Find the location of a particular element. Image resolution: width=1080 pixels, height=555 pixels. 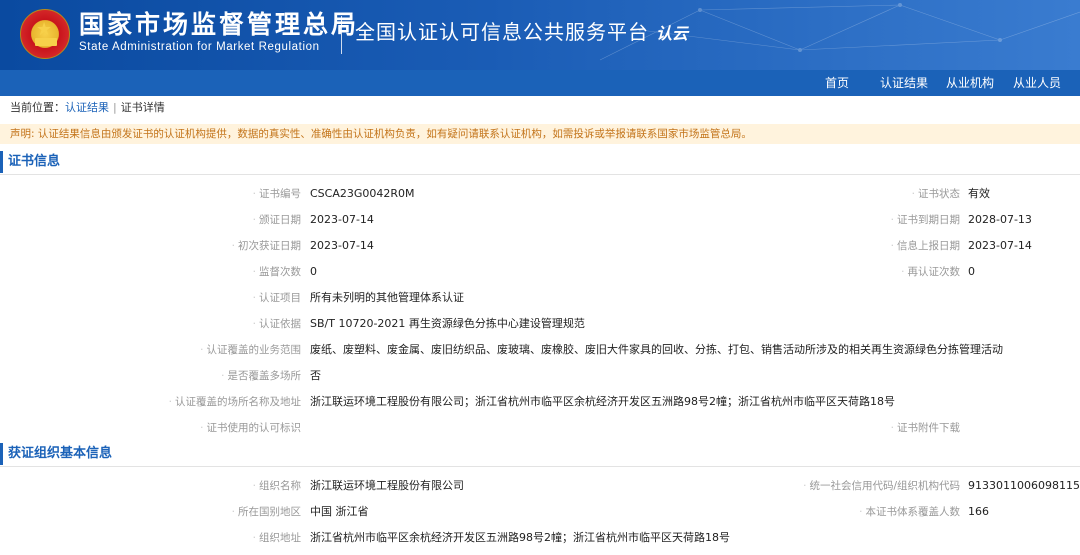

field-value: SB/T 10720-2021 再生资源绿色分拣中心建设管理规范 is located at coordinates (447, 323).